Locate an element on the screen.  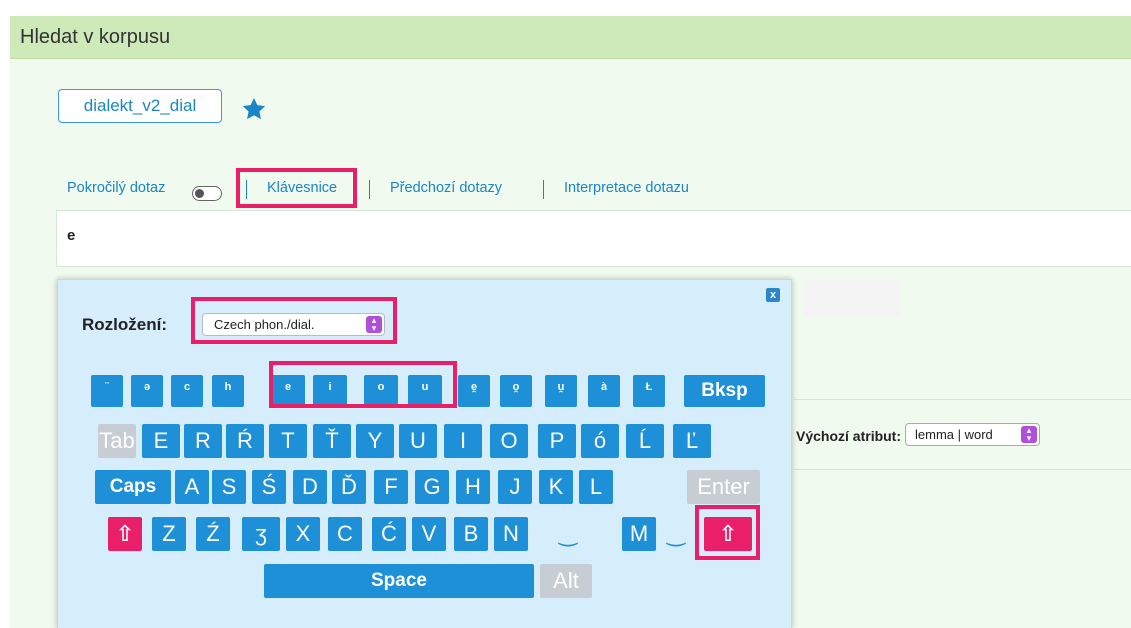
corpus-button: dialekt_v2_dial is located at coordinates (140, 106).